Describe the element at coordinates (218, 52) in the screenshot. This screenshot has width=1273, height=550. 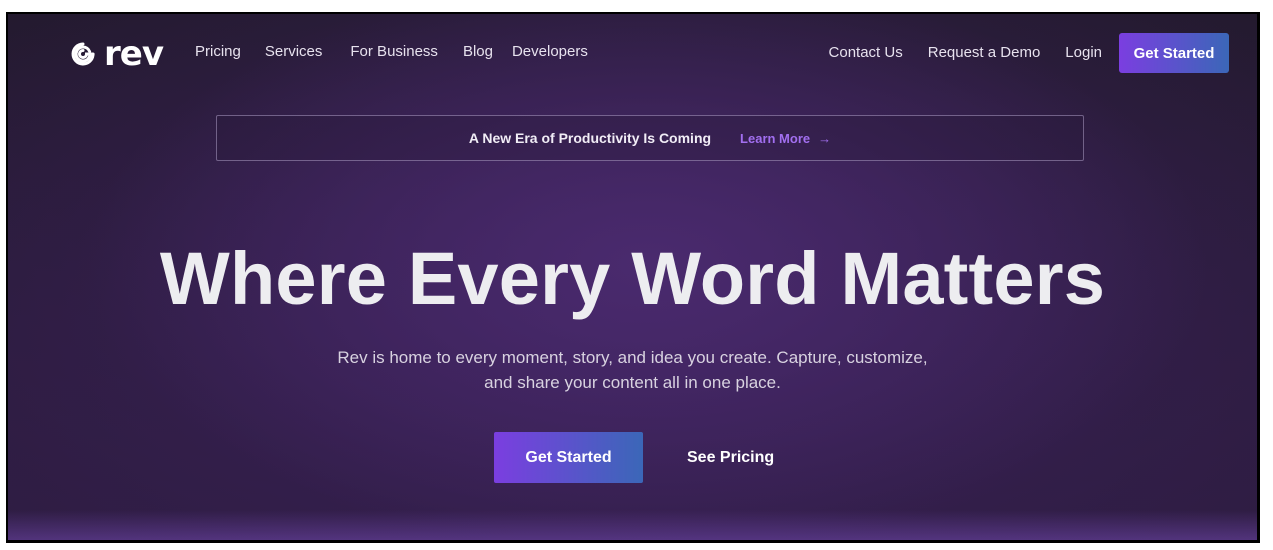
I see `nav-pricing: Pricing` at that location.